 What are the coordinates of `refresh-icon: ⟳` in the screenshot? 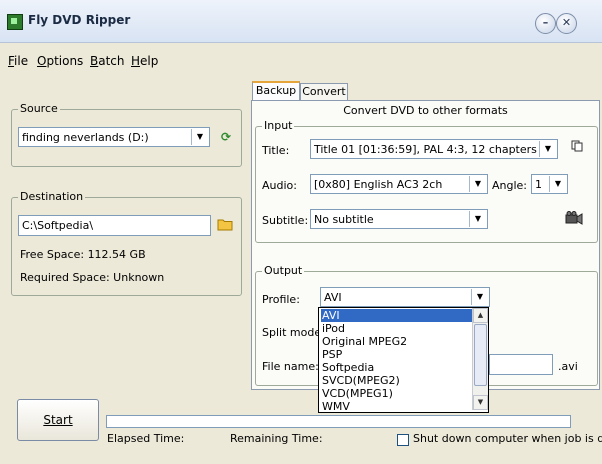 It's located at (226, 137).